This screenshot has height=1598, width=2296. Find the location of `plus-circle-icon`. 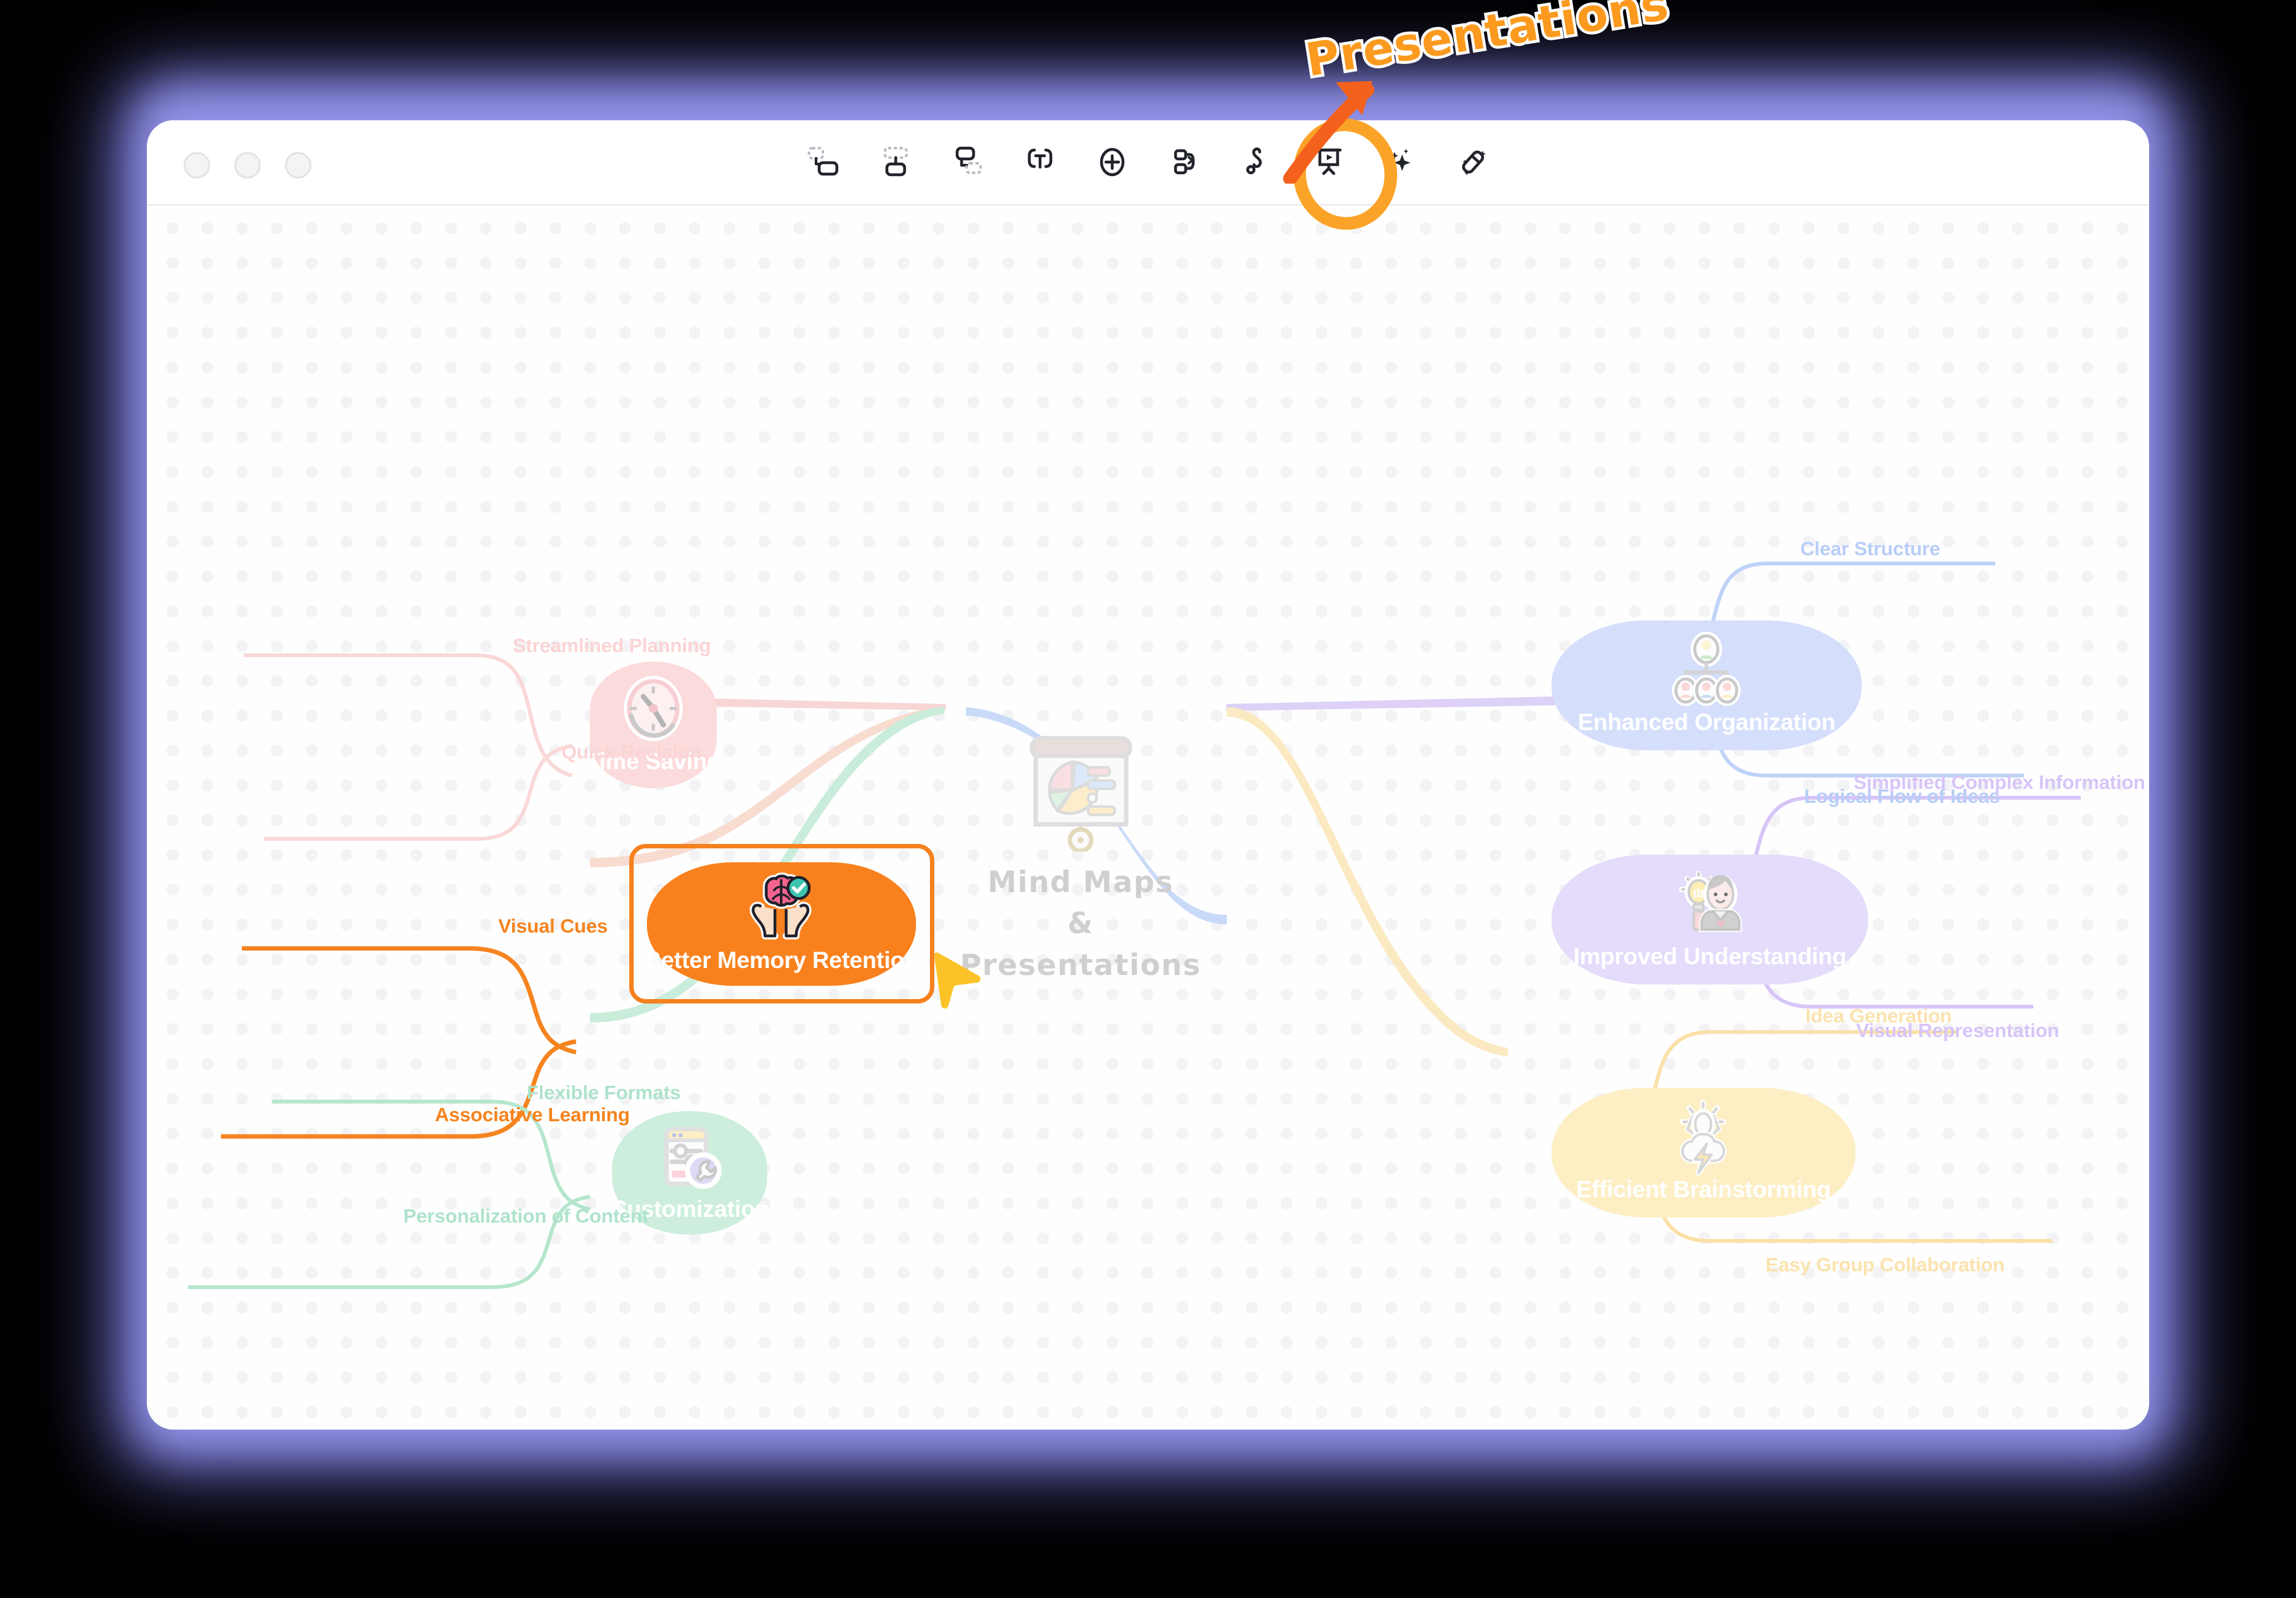

plus-circle-icon is located at coordinates (1112, 162).